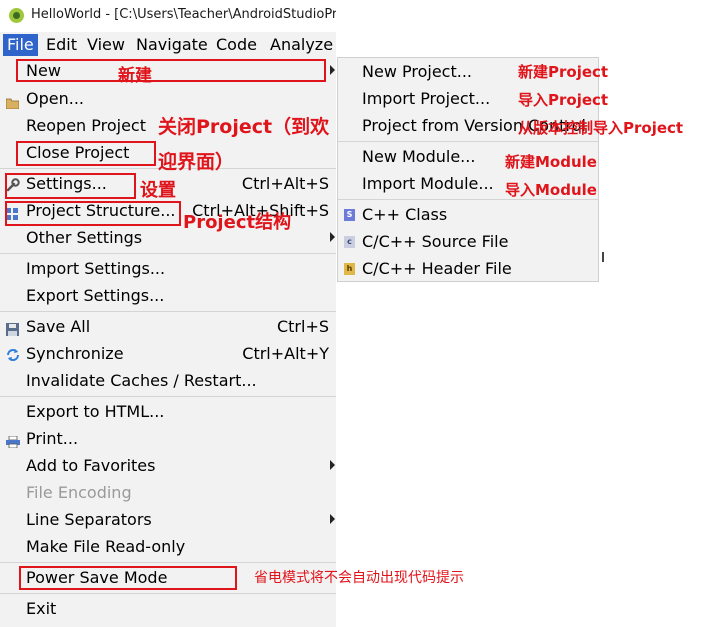 Image resolution: width=701 pixels, height=627 pixels. Describe the element at coordinates (13, 356) in the screenshot. I see `synchronize-icon` at that location.